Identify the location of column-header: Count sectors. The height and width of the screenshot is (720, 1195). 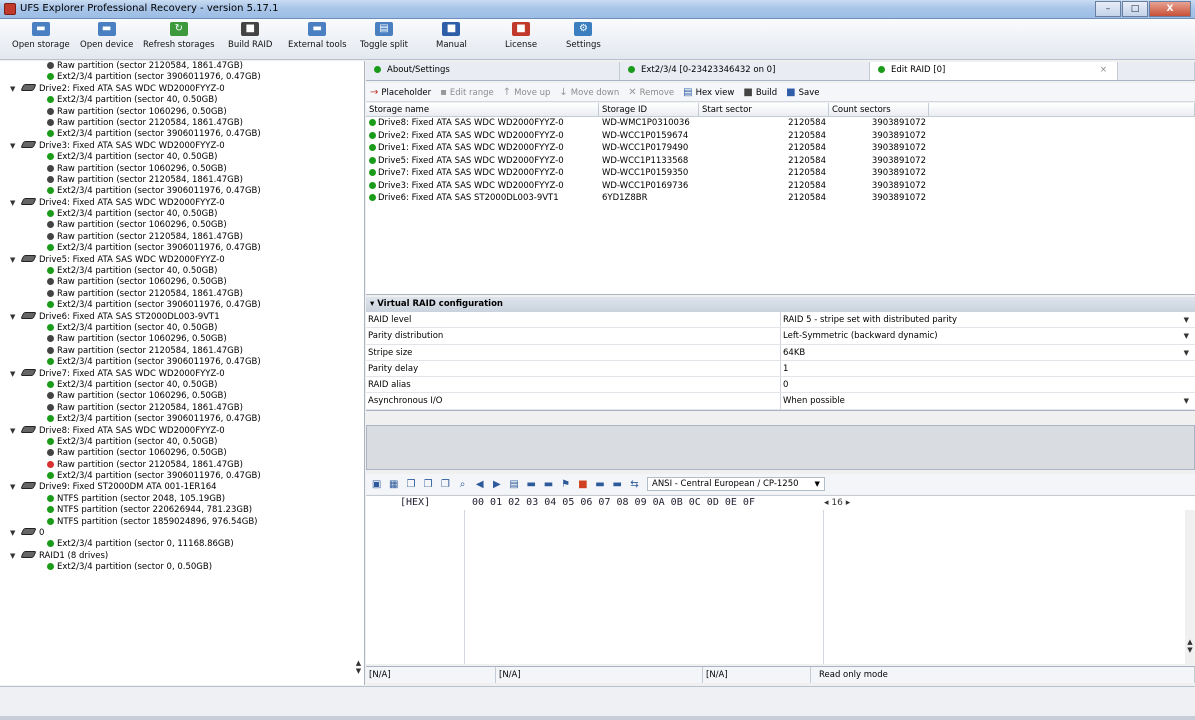
(879, 109).